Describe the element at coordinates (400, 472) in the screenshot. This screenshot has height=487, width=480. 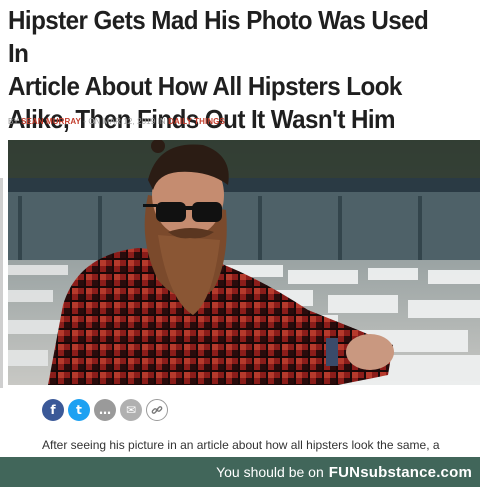
I see `footer-brand: FUNsubstance.com` at that location.